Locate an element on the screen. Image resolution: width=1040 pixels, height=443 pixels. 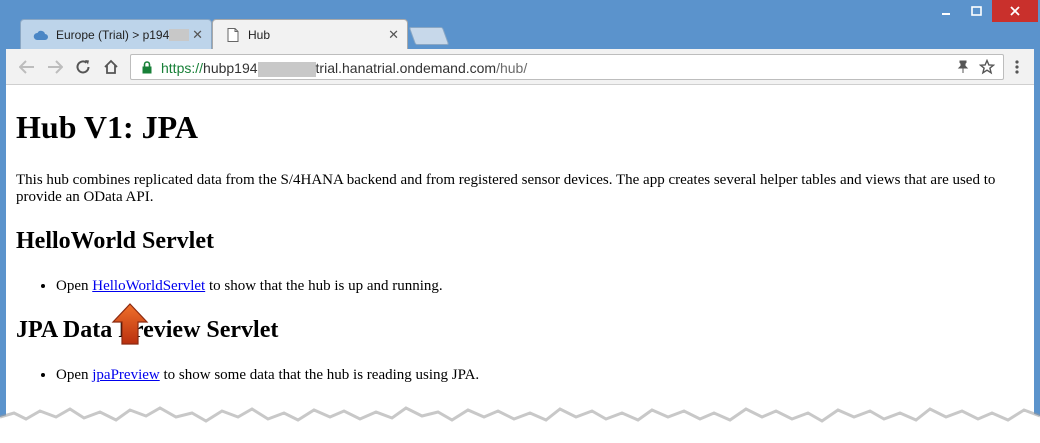
maximize-button is located at coordinates (976, 11).